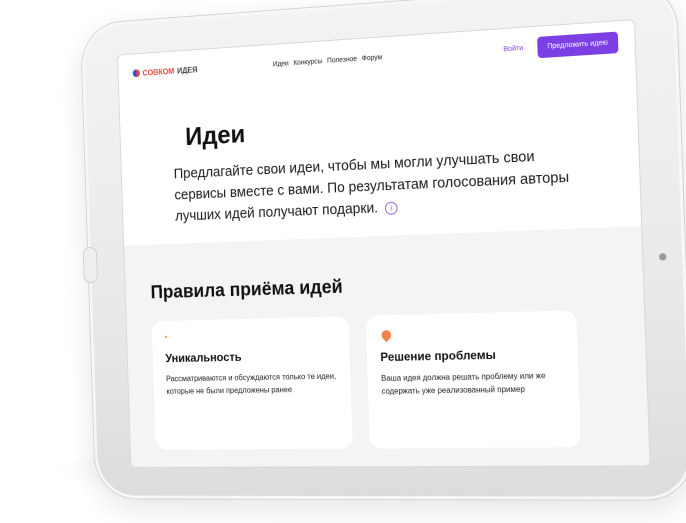  I want to click on logo-text-part2: ИДЕЯ, so click(187, 70).